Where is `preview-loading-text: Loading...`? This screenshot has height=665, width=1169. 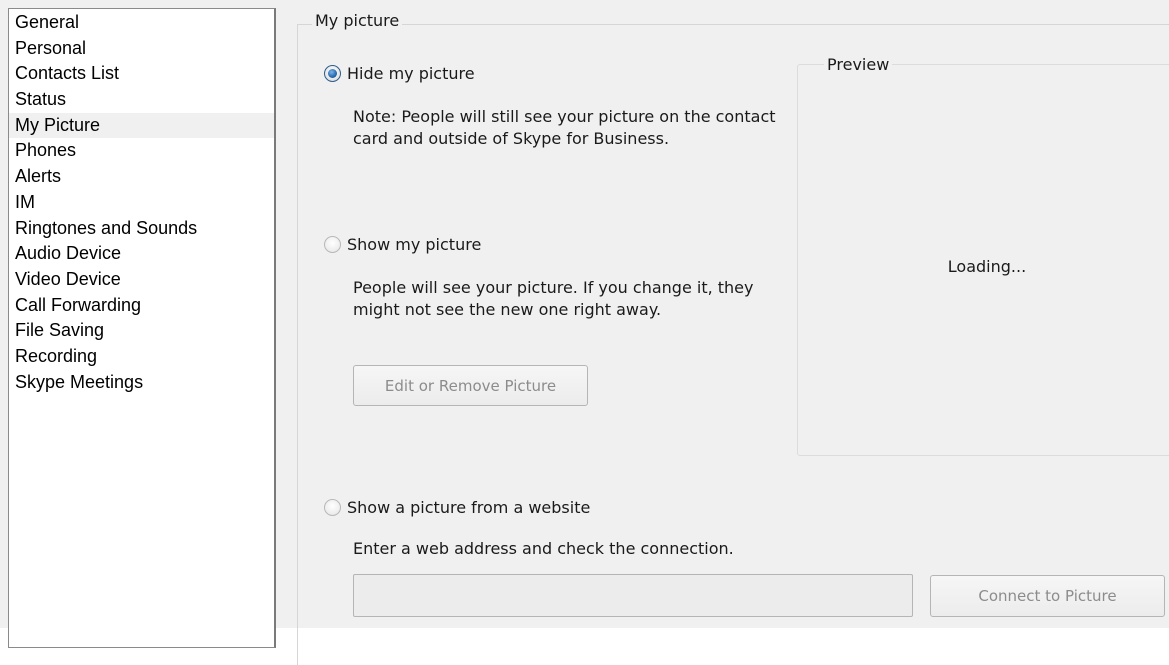 preview-loading-text: Loading... is located at coordinates (987, 266).